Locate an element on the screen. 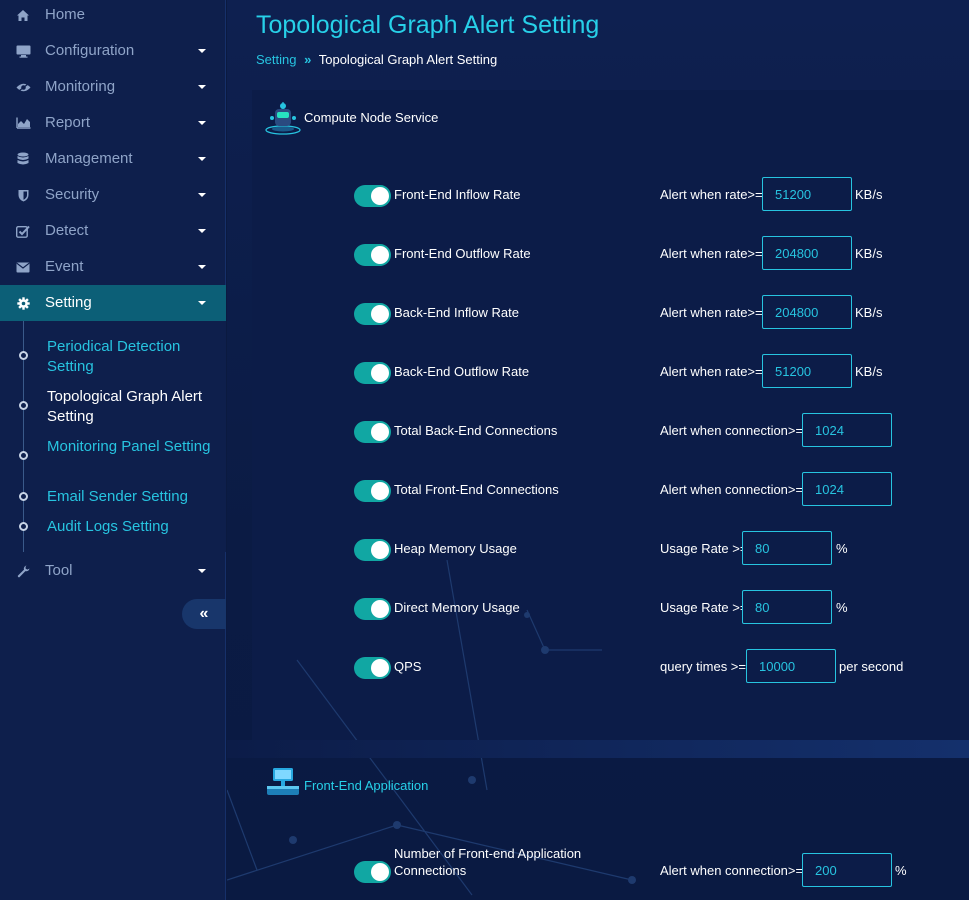 This screenshot has width=969, height=900. submenu-item-topological-graph-alert: Topological Graph Alert Setting is located at coordinates (113, 407).